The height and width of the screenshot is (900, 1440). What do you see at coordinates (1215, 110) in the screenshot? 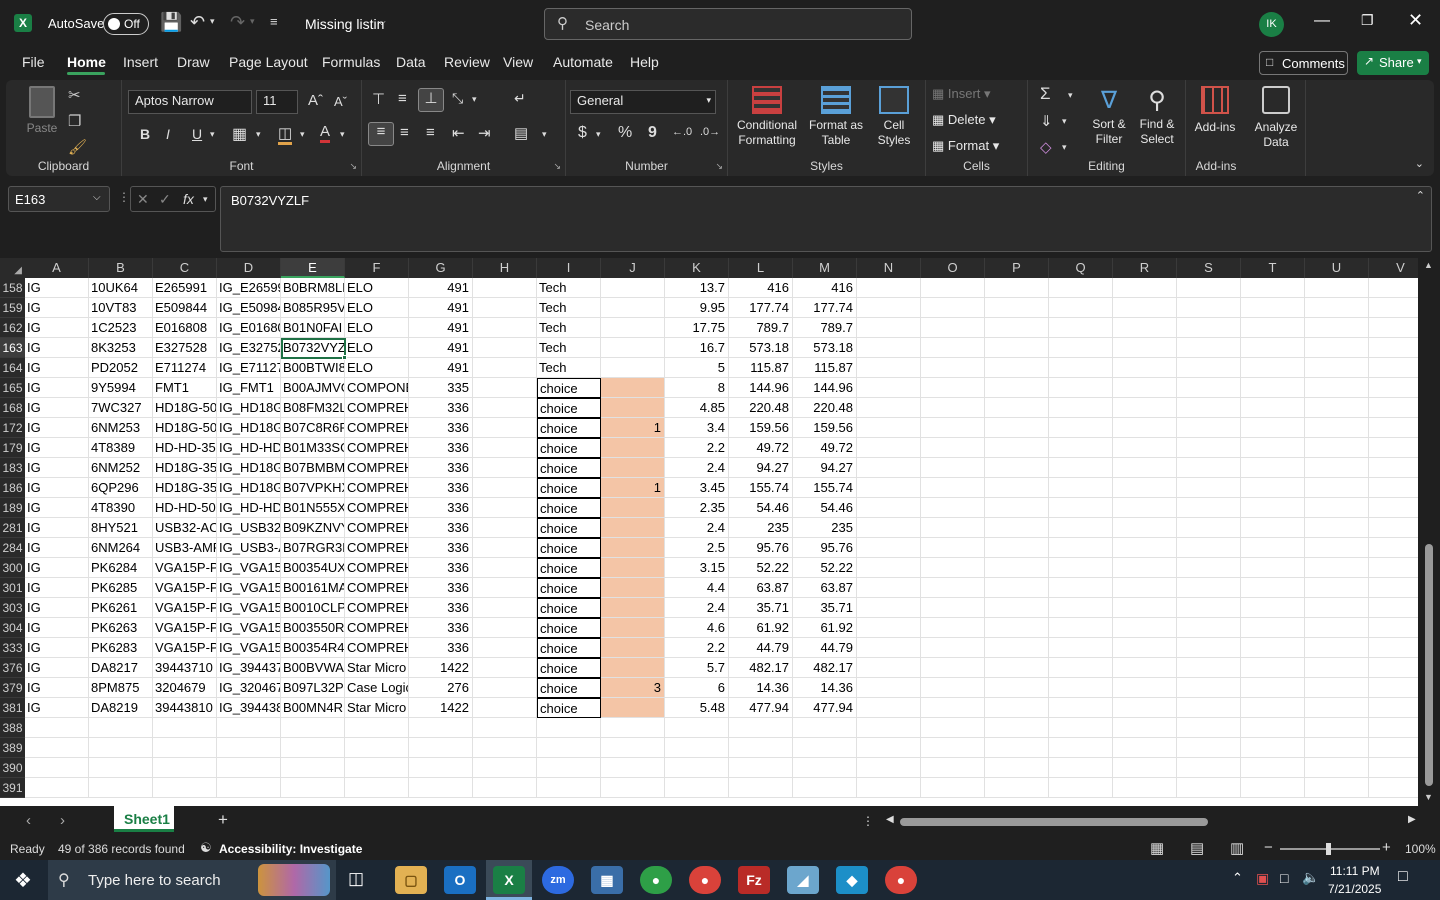
I see `addins-button: Add-ins` at bounding box center [1215, 110].